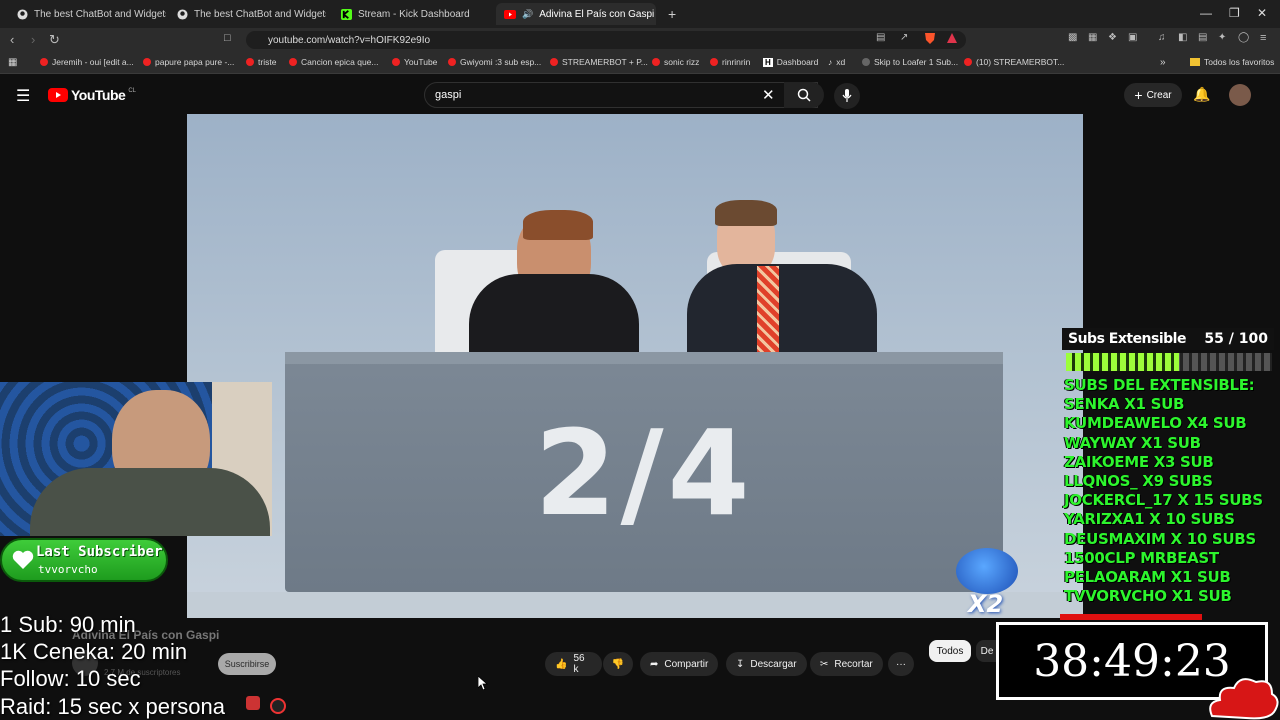 The image size is (1280, 720). What do you see at coordinates (930, 40) in the screenshot?
I see `brave-shield-icon` at bounding box center [930, 40].